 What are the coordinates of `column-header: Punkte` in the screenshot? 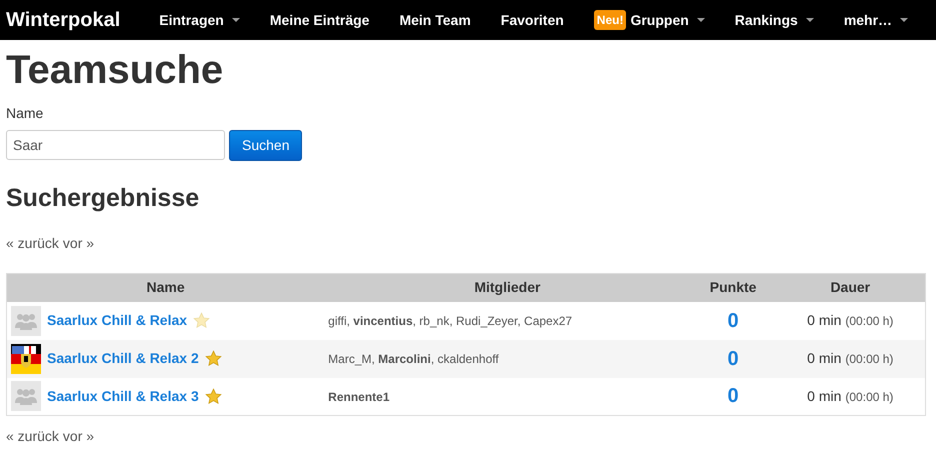 It's located at (733, 287).